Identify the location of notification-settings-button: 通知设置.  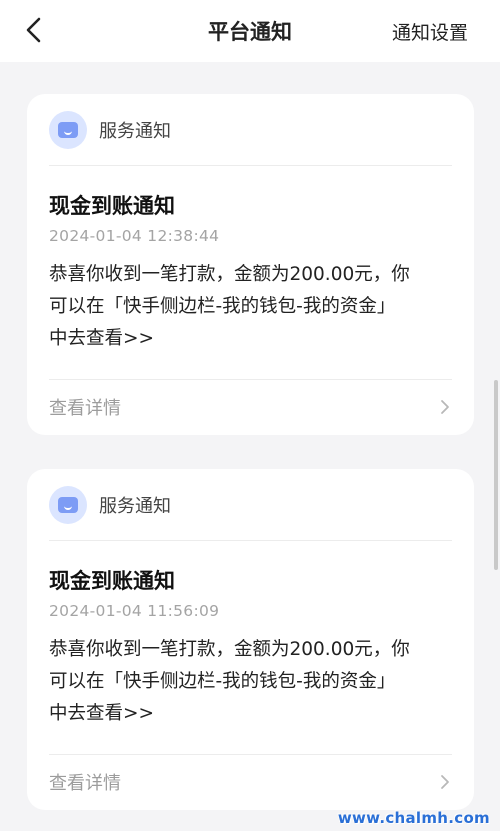
(430, 31).